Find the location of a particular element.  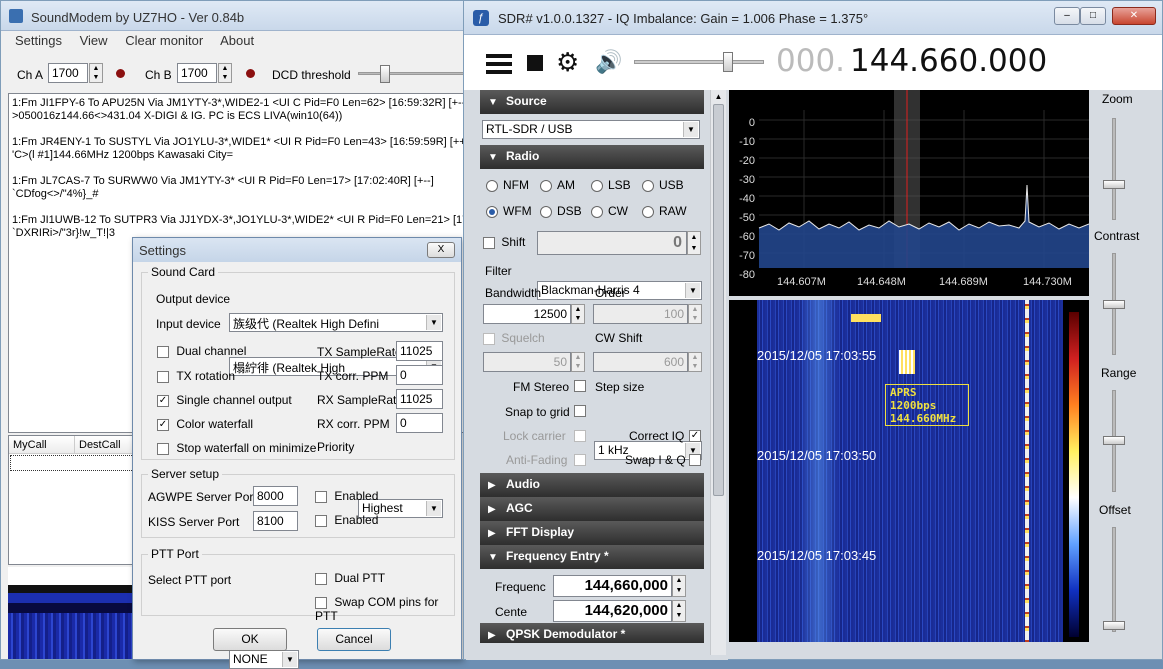

zoom-slider is located at coordinates (1114, 169).